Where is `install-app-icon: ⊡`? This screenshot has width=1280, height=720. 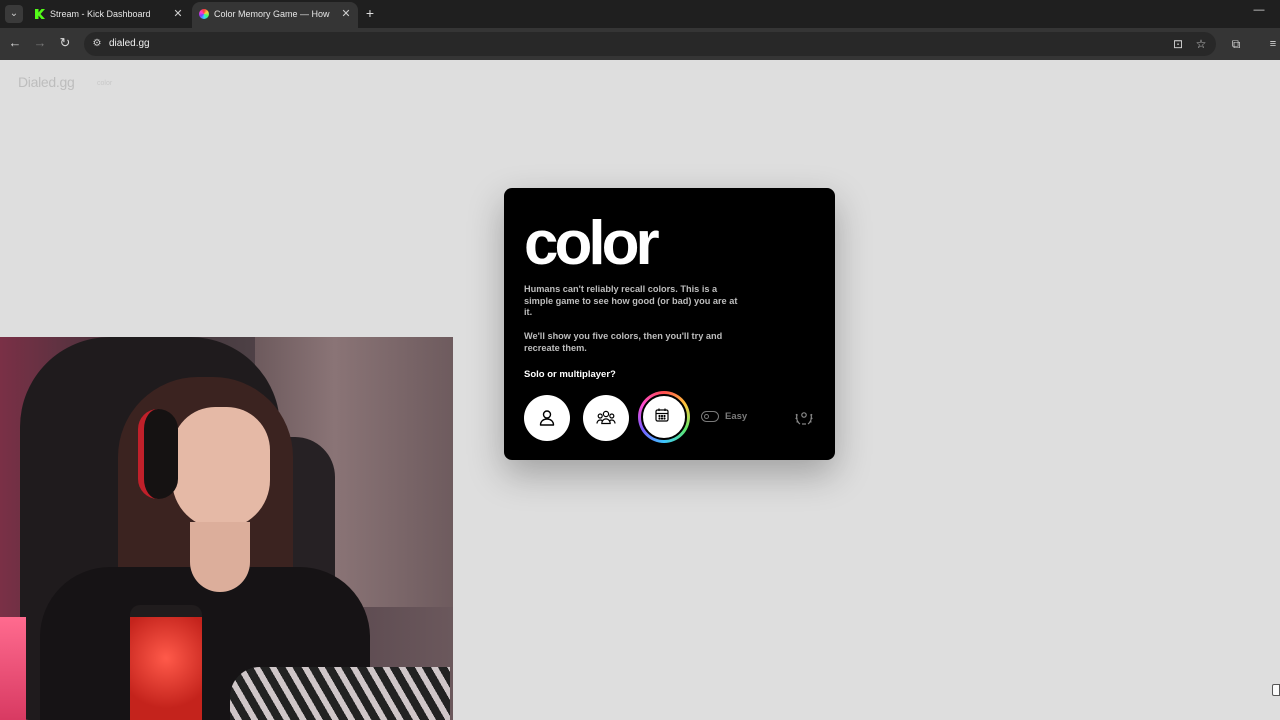 install-app-icon: ⊡ is located at coordinates (1178, 44).